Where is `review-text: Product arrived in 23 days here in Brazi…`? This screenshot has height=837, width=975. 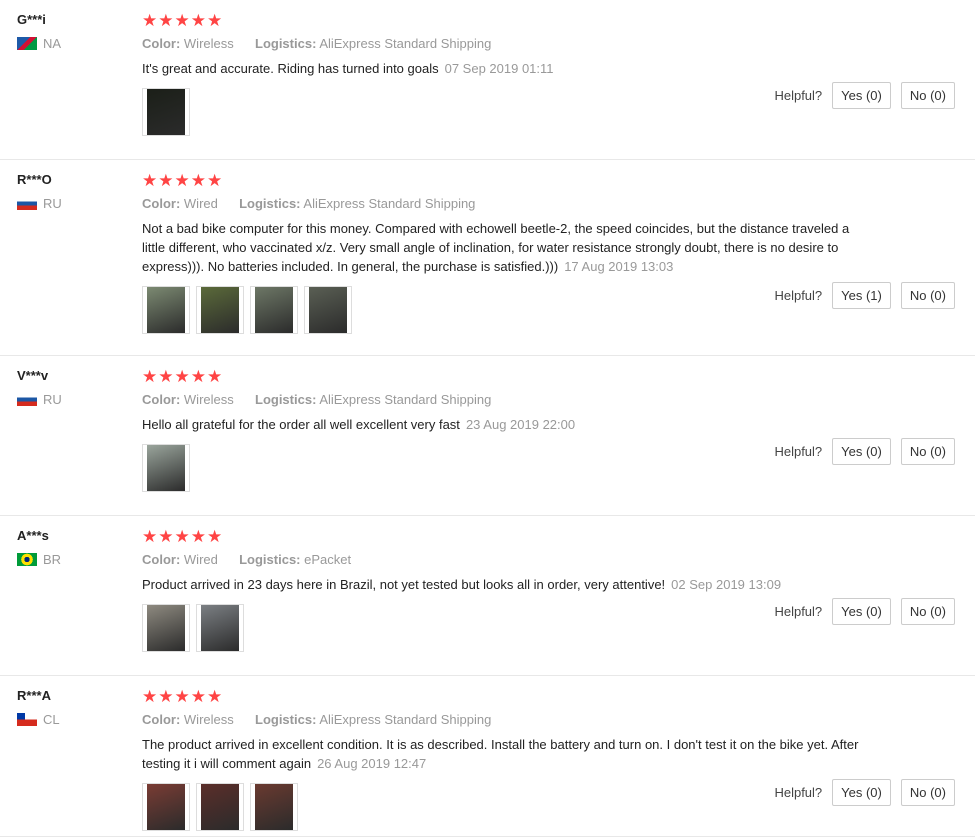 review-text: Product arrived in 23 days here in Brazi… is located at coordinates (502, 584).